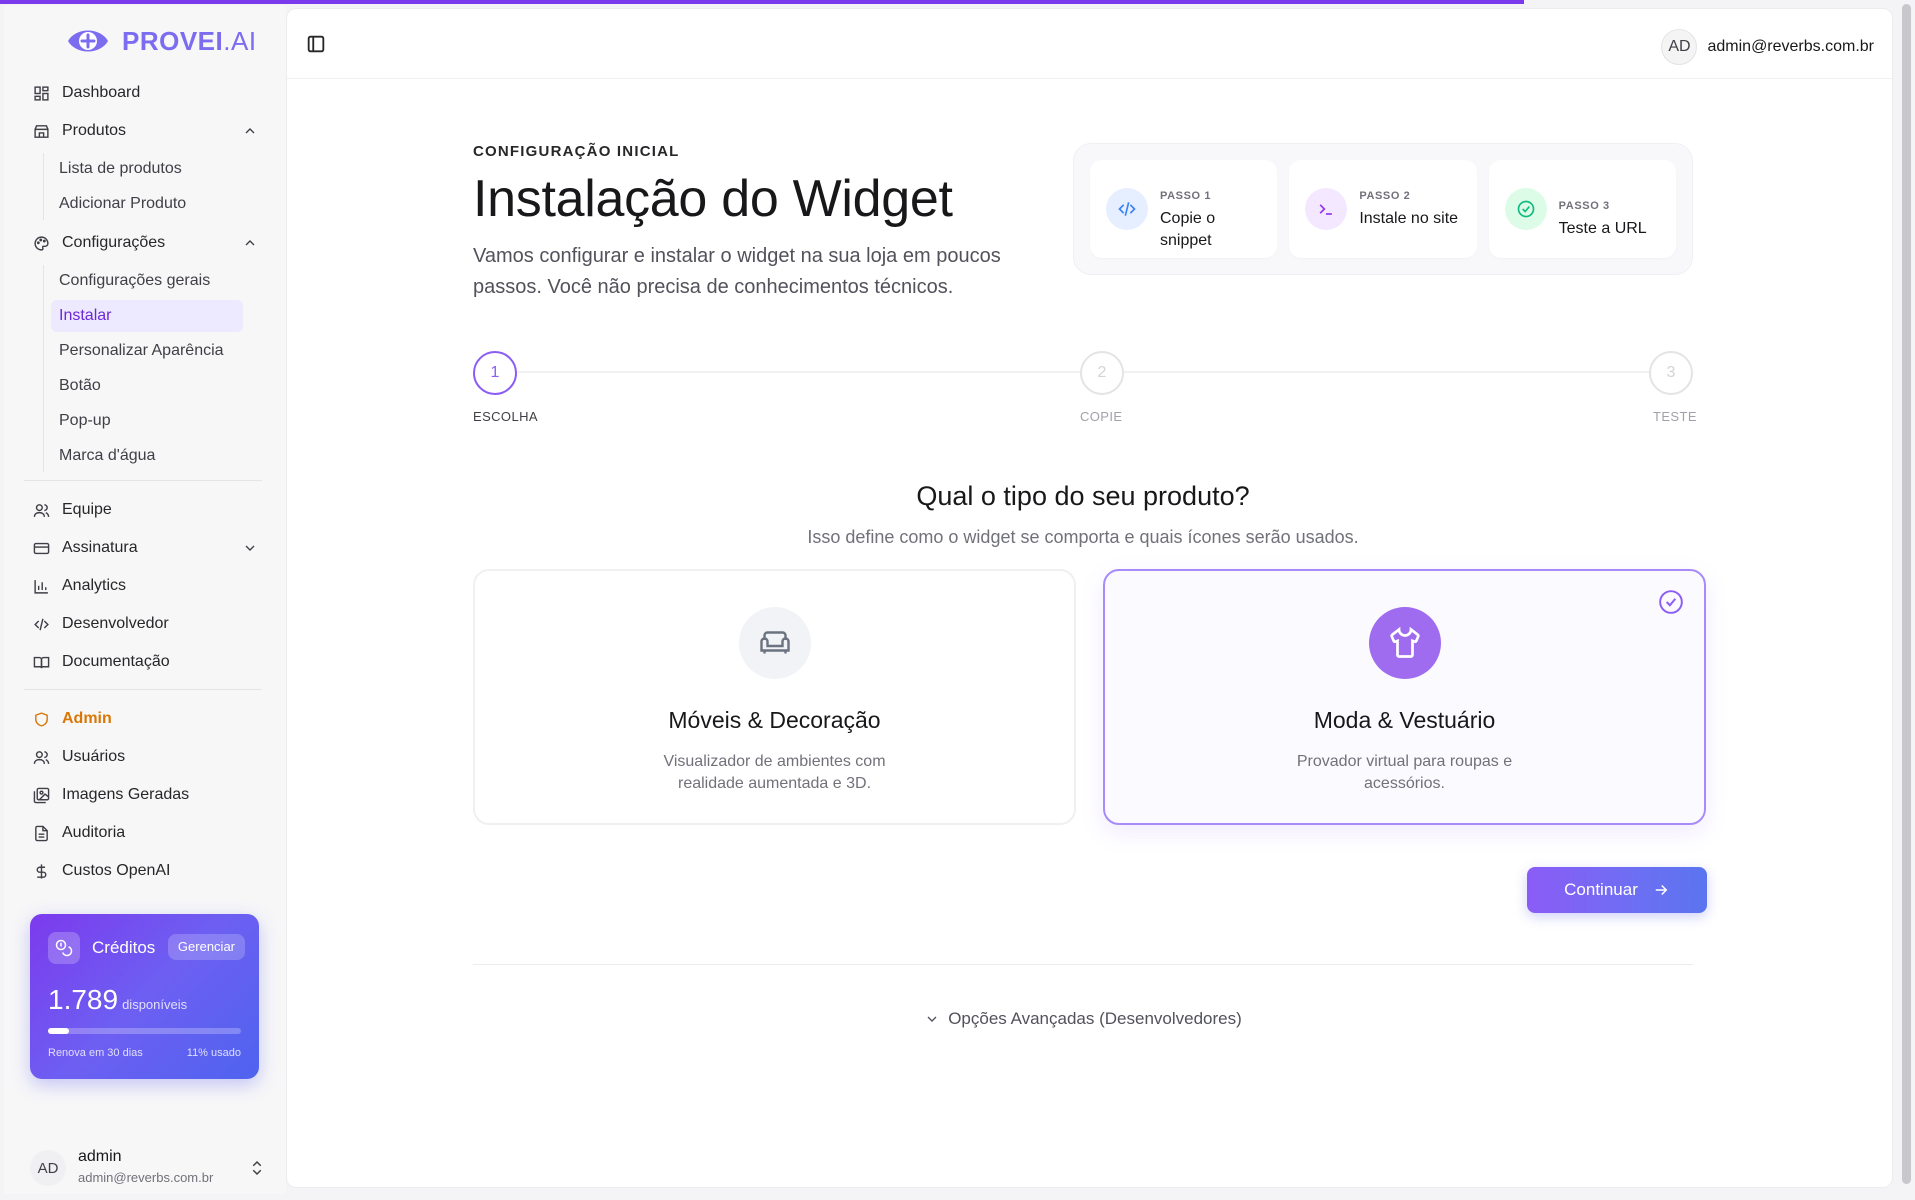 Image resolution: width=1915 pixels, height=1200 pixels. I want to click on credits-amount: 1.789, so click(83, 999).